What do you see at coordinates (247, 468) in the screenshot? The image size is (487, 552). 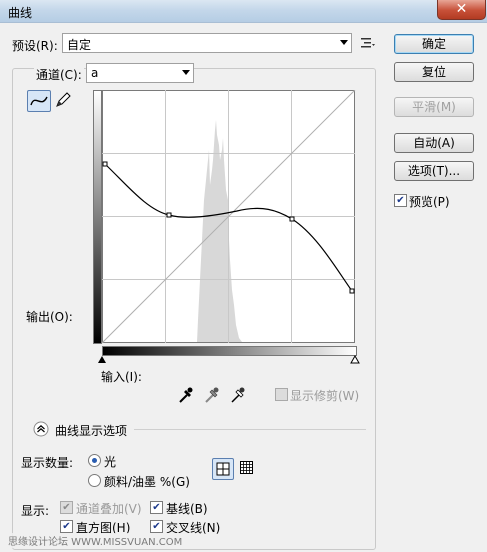 I see `grid-10-icon` at bounding box center [247, 468].